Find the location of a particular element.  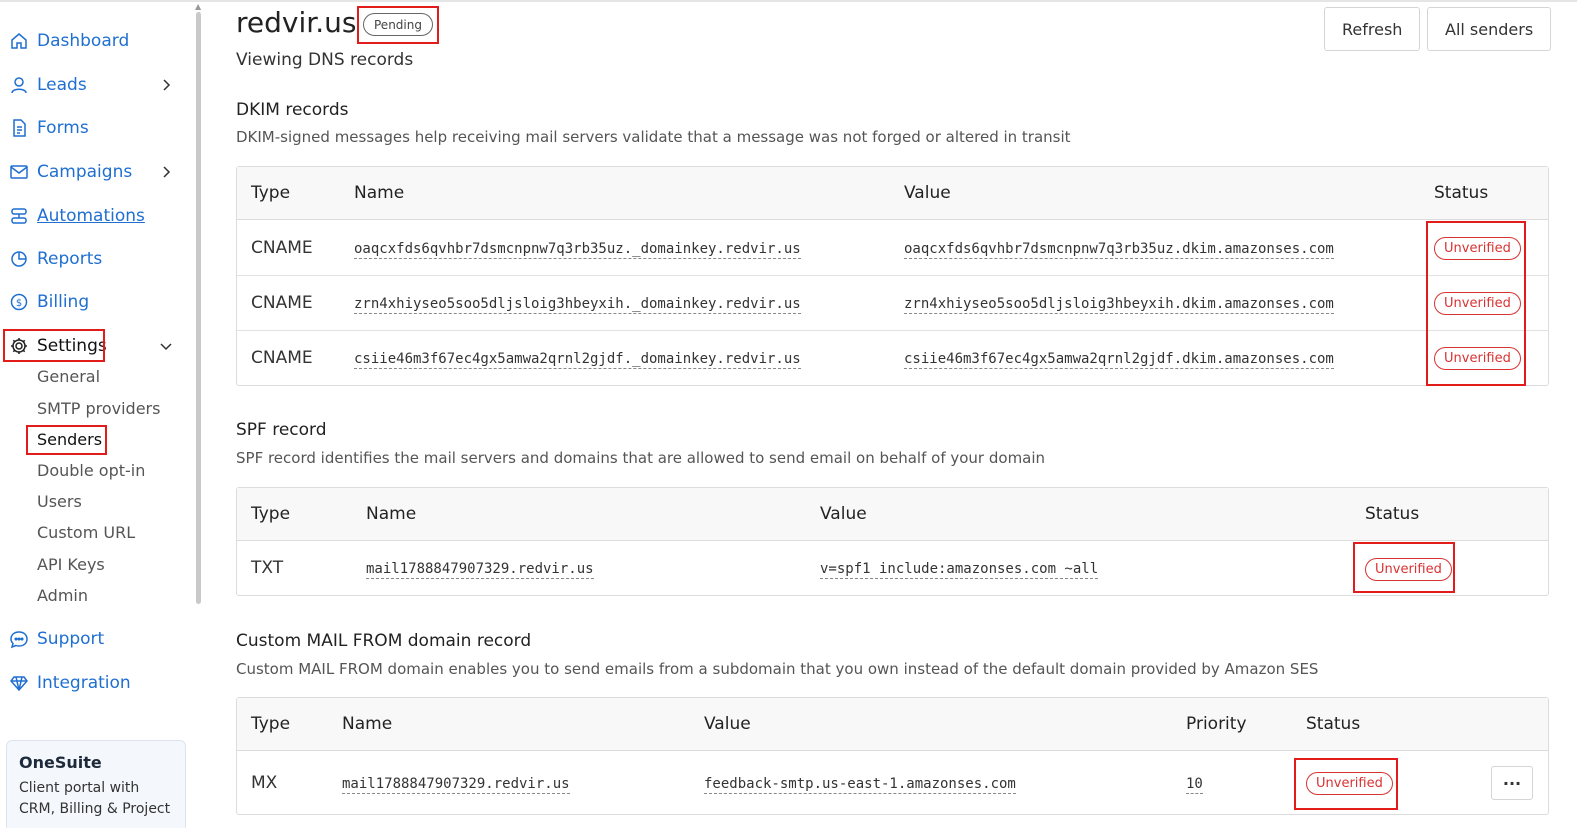

top-divider is located at coordinates (788, 1).